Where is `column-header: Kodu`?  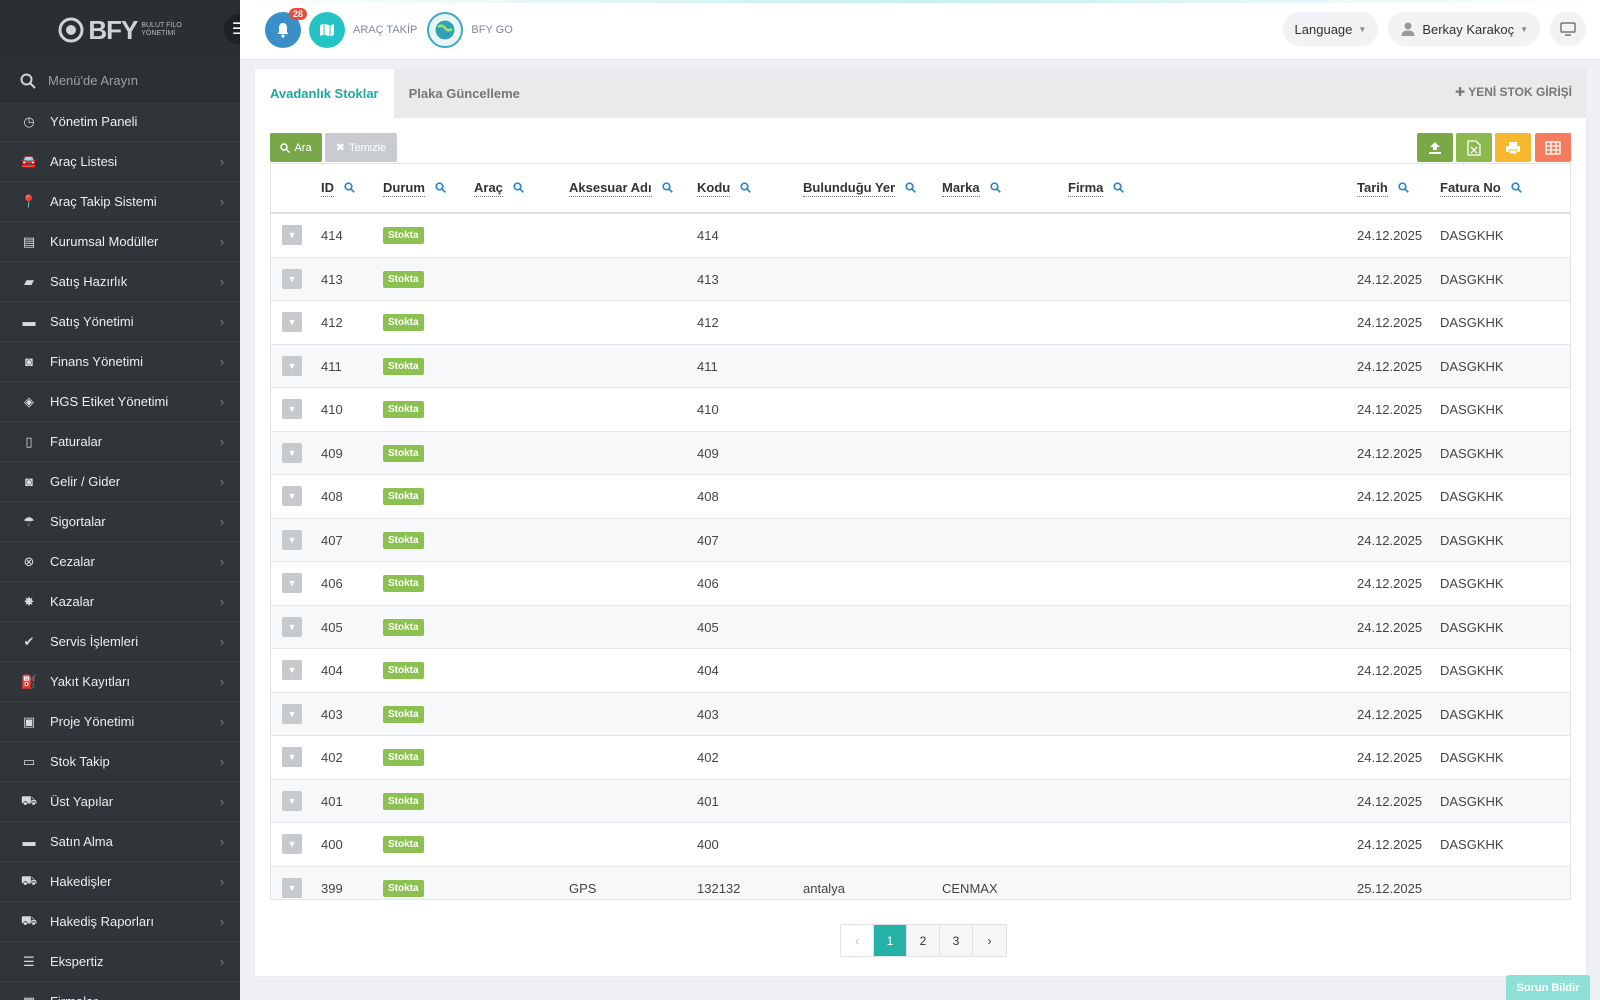
column-header: Kodu is located at coordinates (724, 188).